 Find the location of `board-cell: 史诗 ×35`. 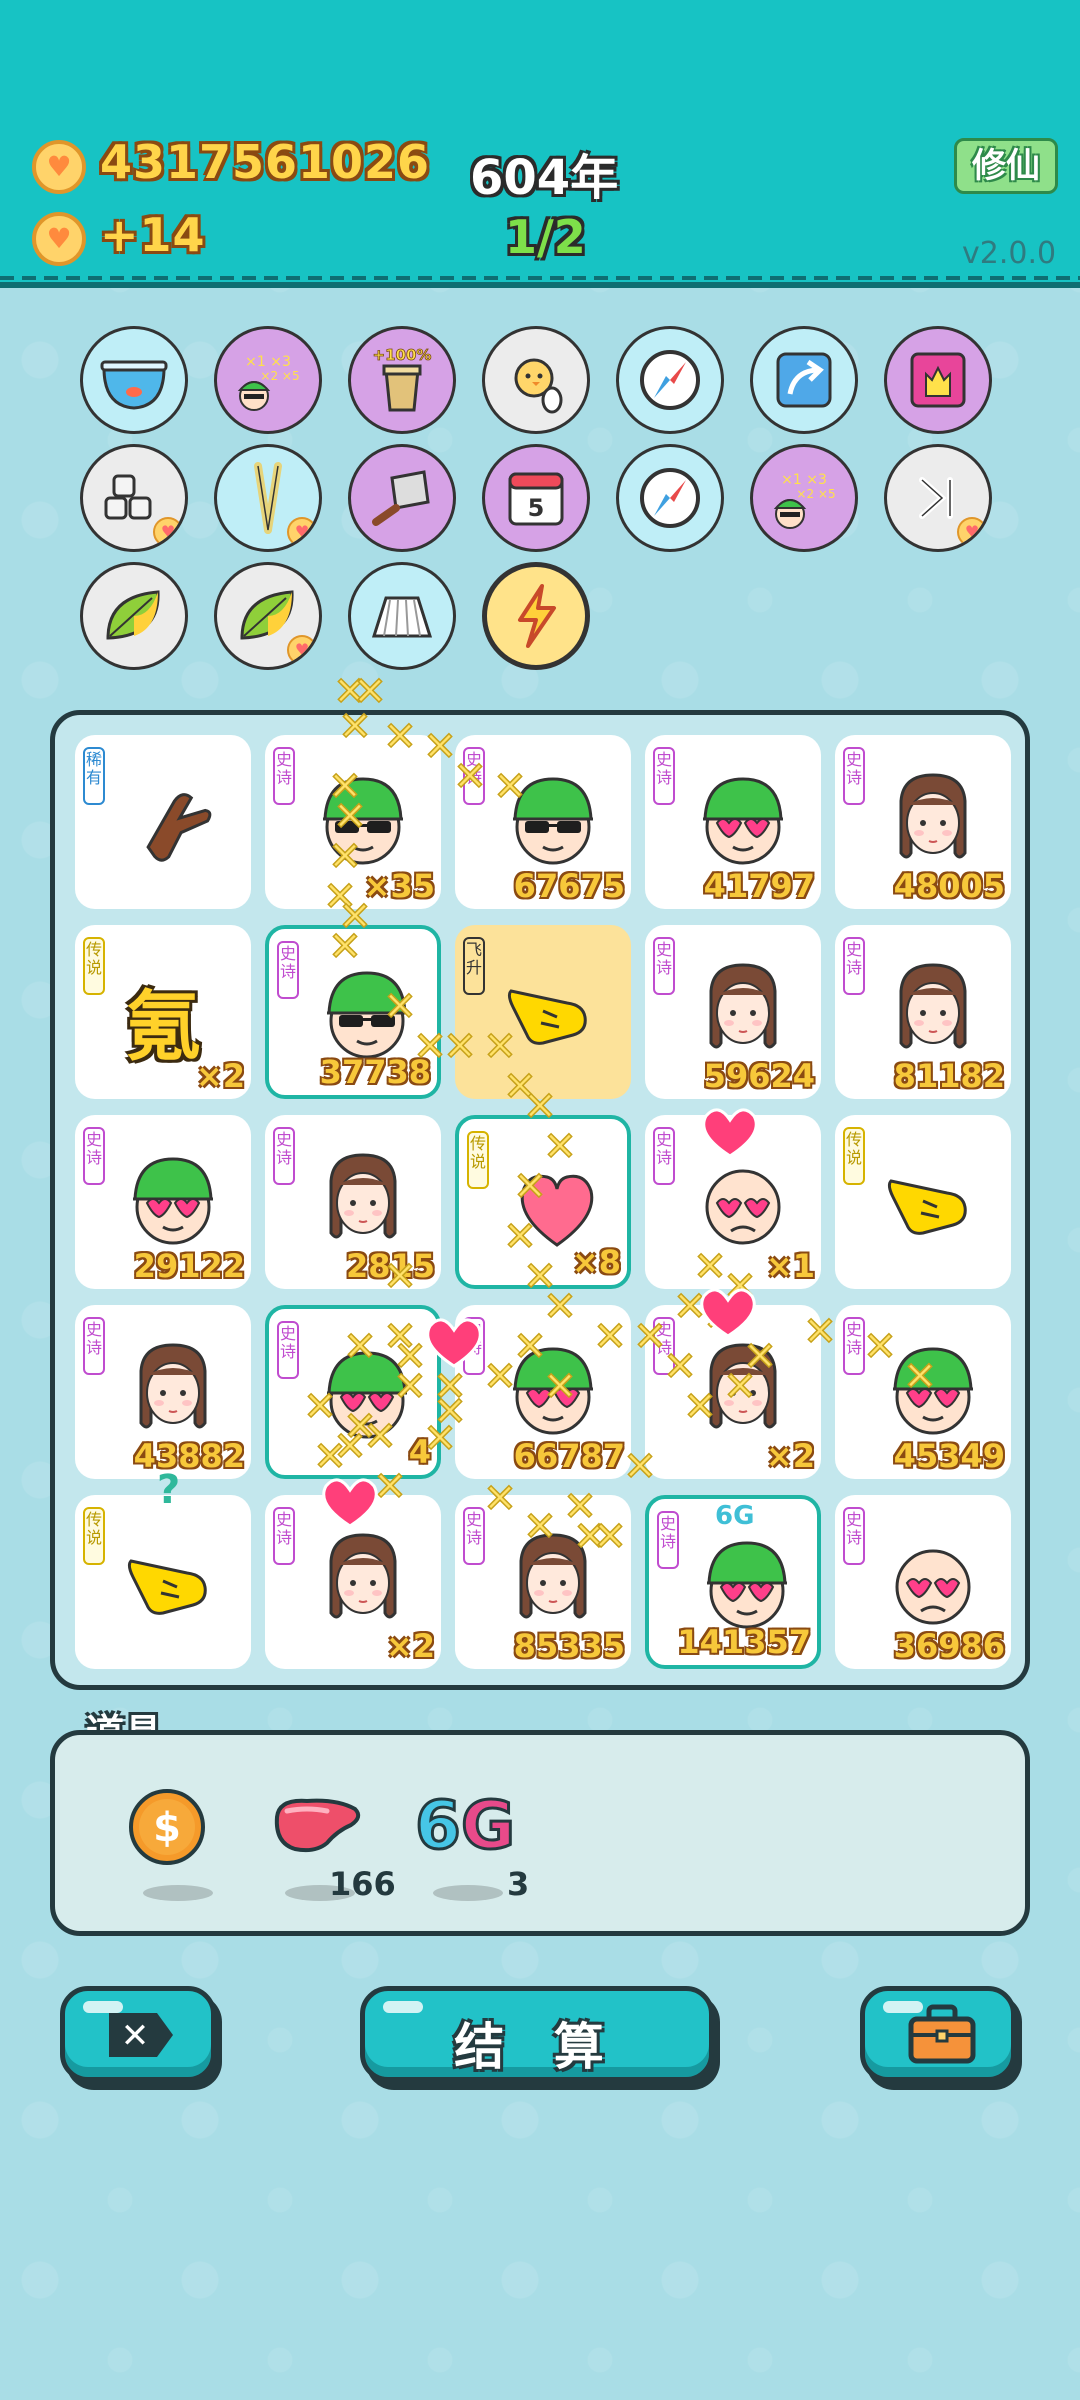

board-cell: 史诗 ×35 is located at coordinates (353, 822).